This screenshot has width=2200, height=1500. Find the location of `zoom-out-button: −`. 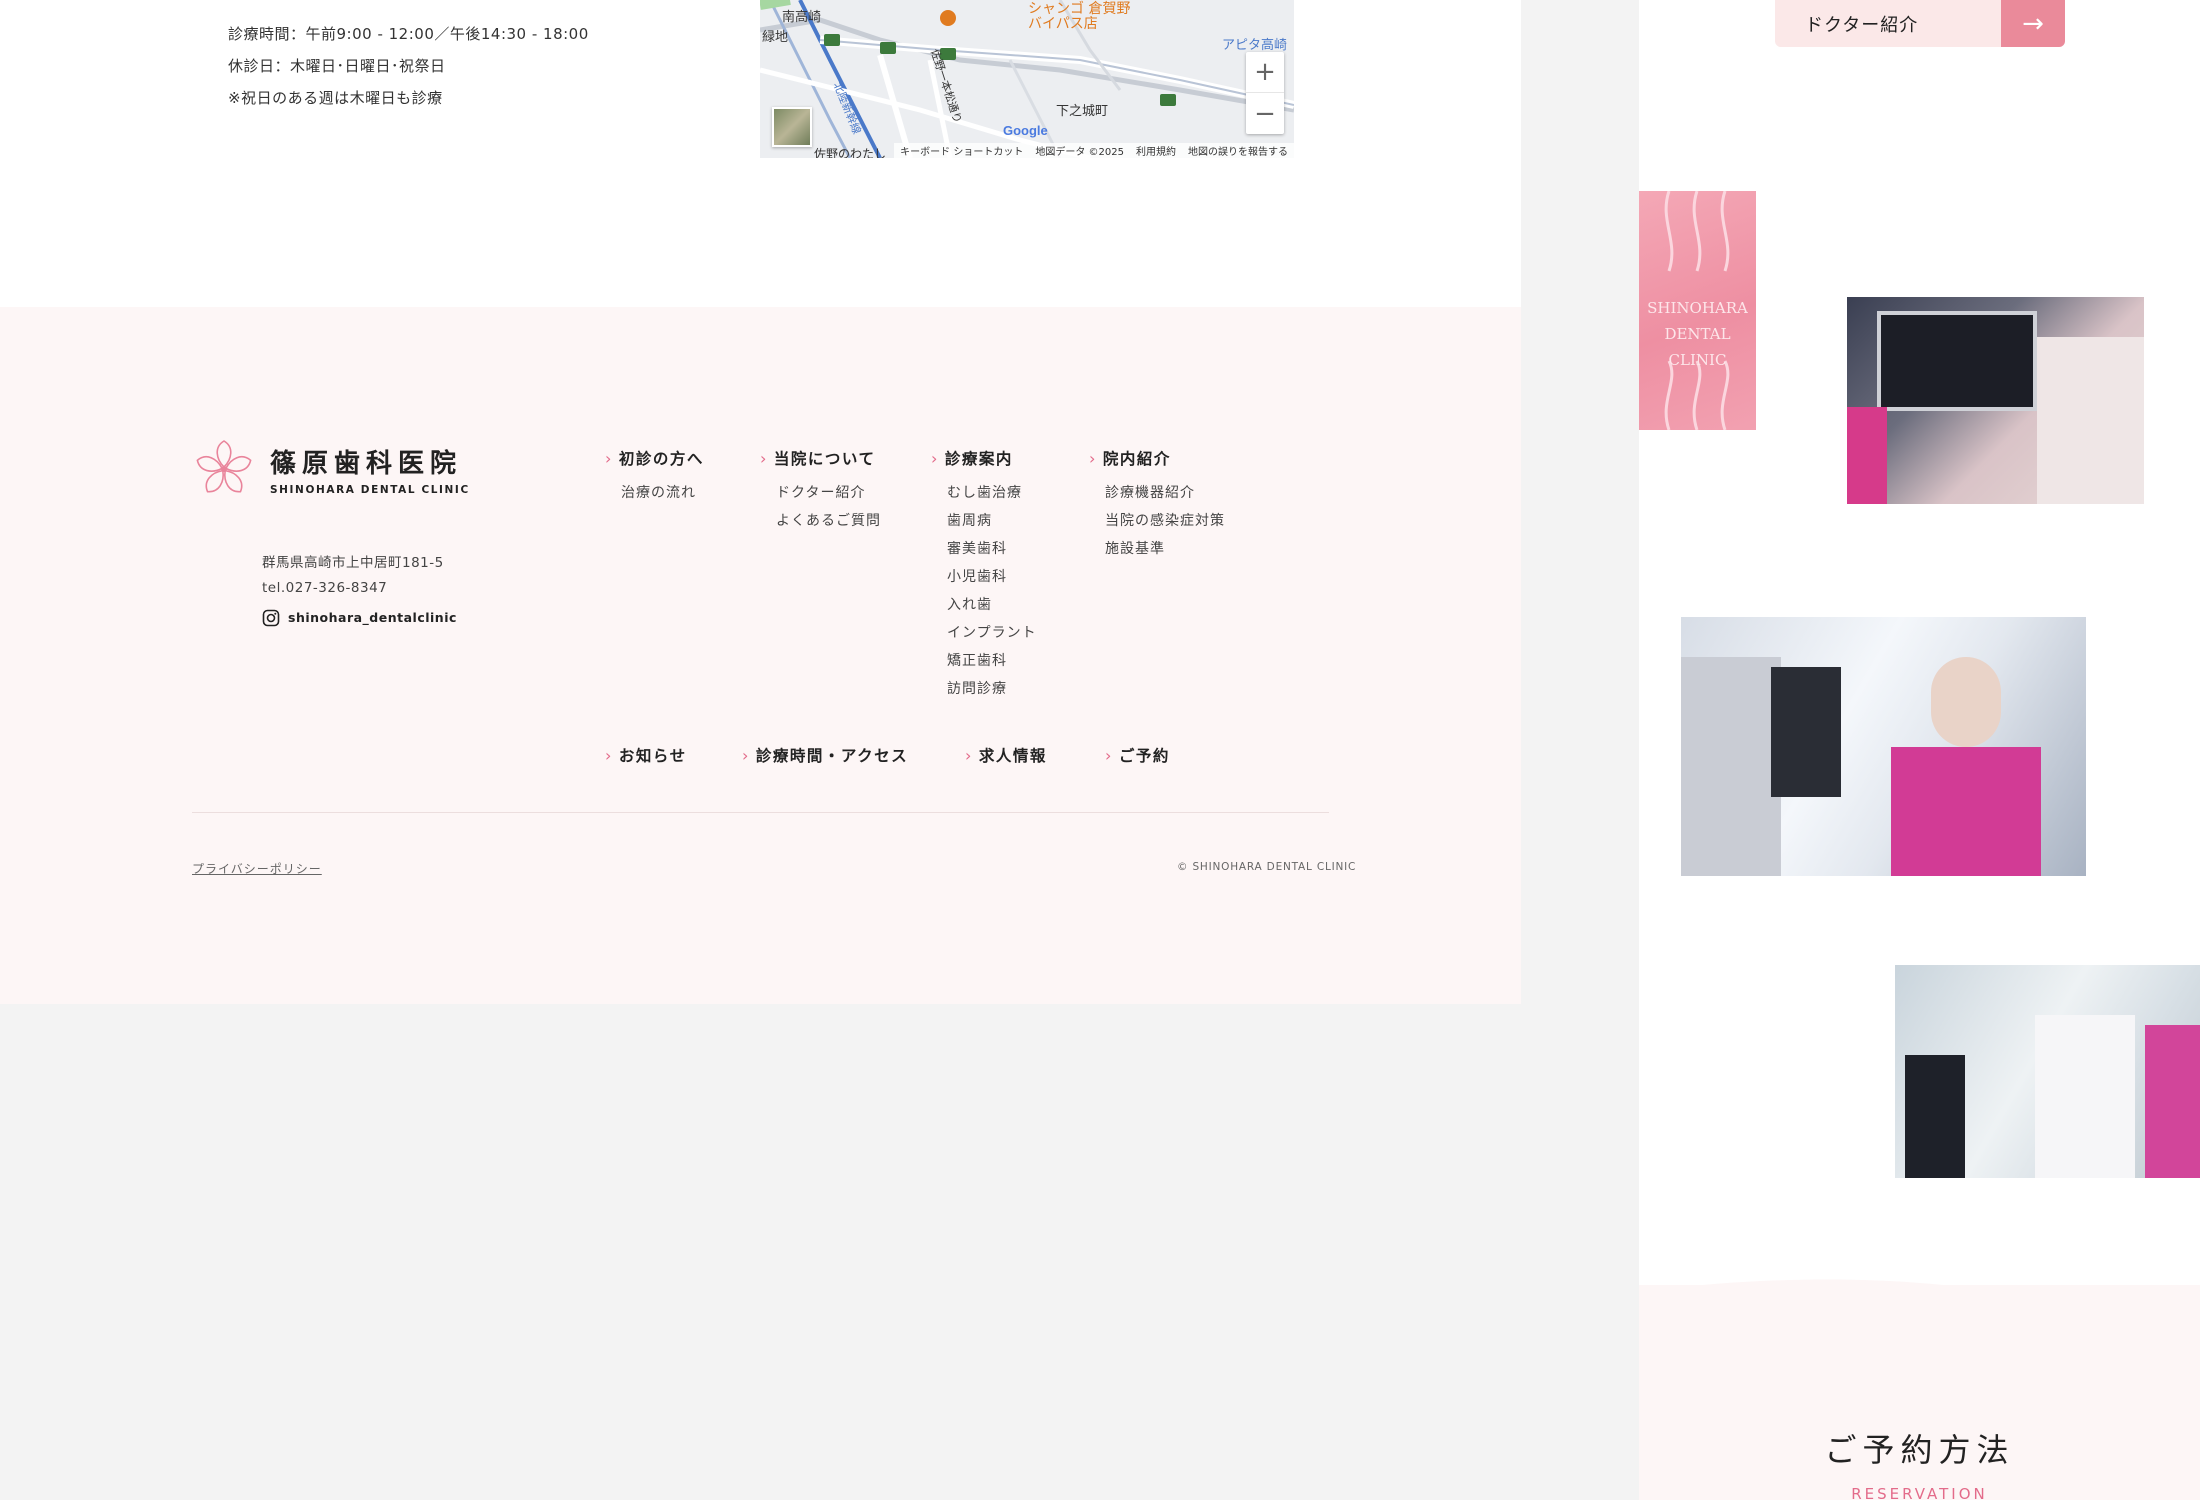

zoom-out-button: − is located at coordinates (1265, 113).